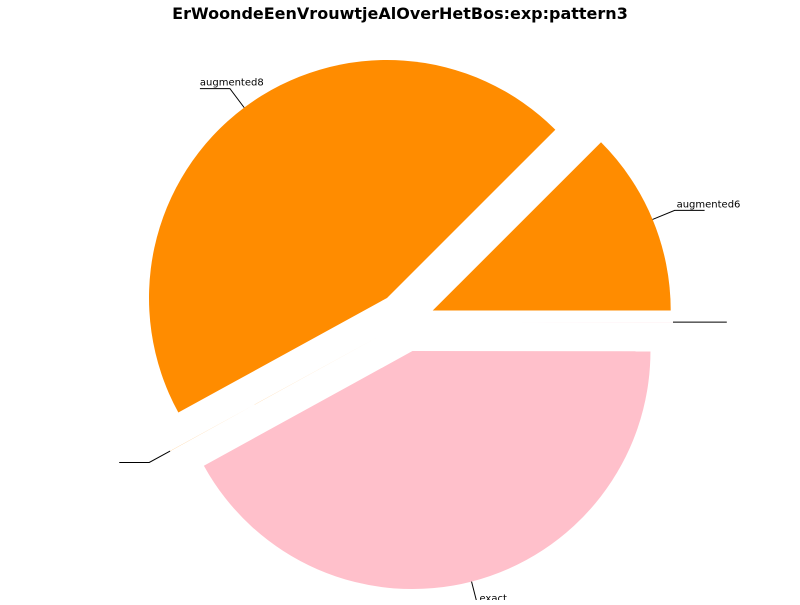  Describe the element at coordinates (493, 597) in the screenshot. I see `slice-label-exact: exact` at that location.